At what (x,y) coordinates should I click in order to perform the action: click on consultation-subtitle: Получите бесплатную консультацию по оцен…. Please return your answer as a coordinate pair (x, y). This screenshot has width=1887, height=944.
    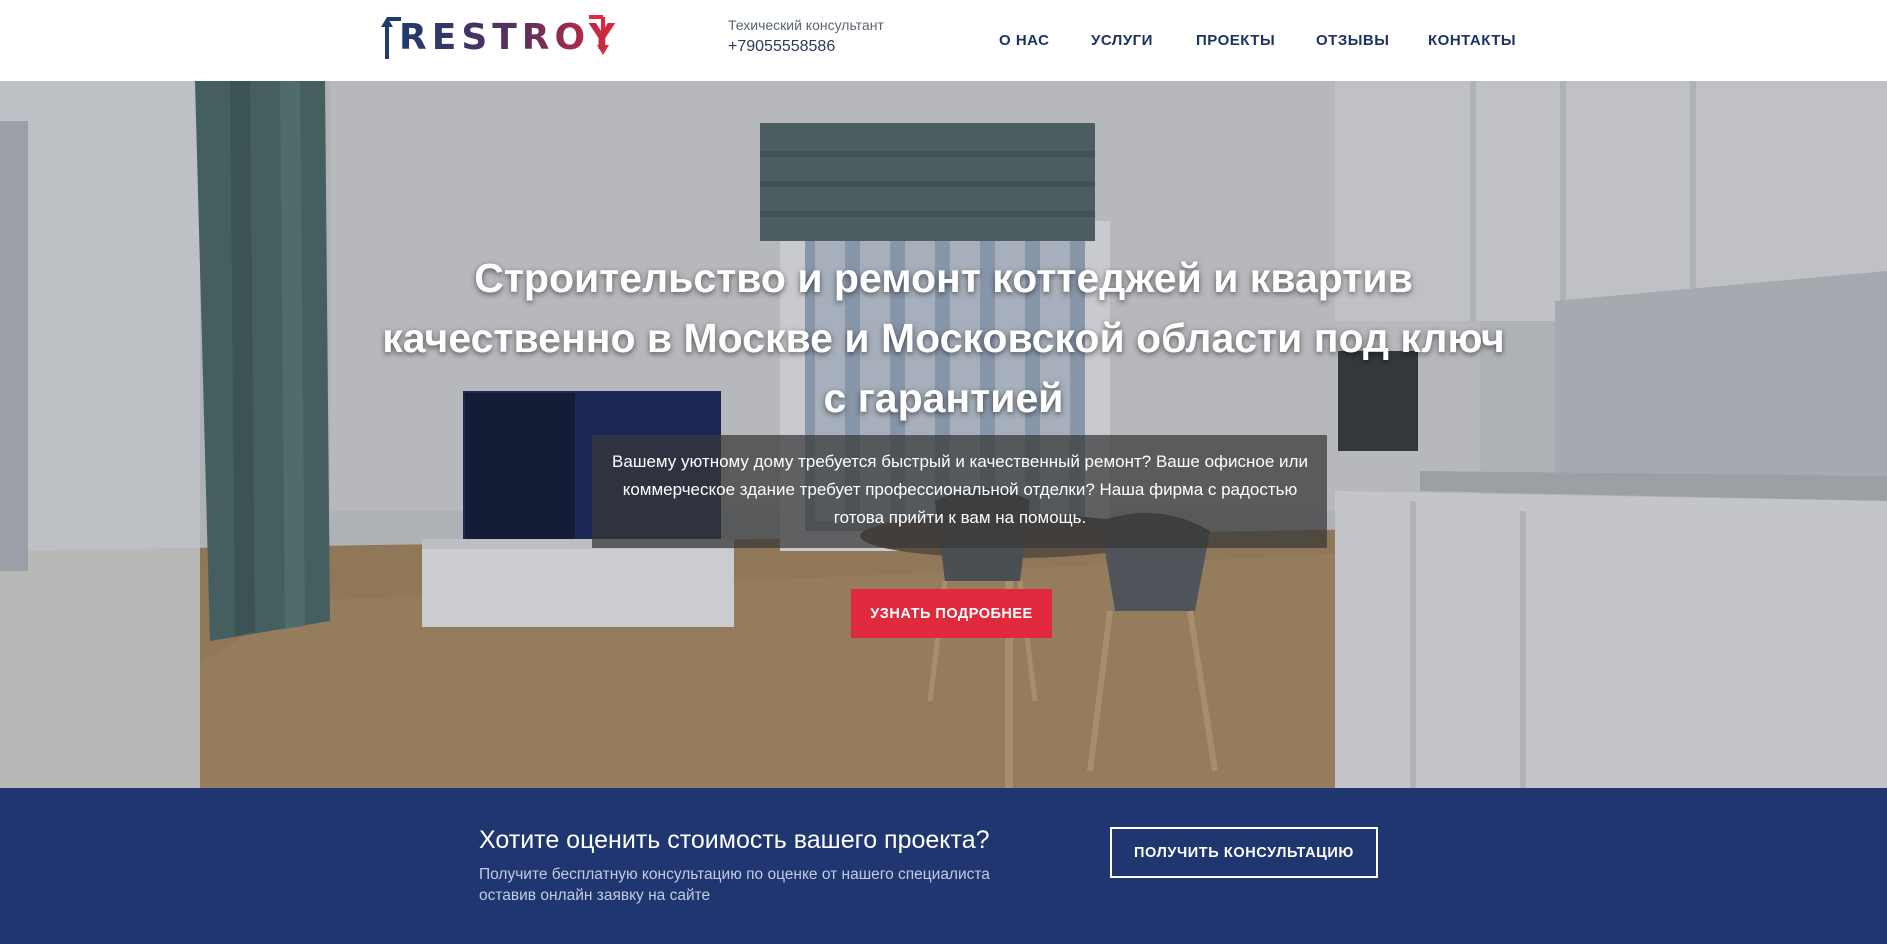
    Looking at the image, I should click on (734, 885).